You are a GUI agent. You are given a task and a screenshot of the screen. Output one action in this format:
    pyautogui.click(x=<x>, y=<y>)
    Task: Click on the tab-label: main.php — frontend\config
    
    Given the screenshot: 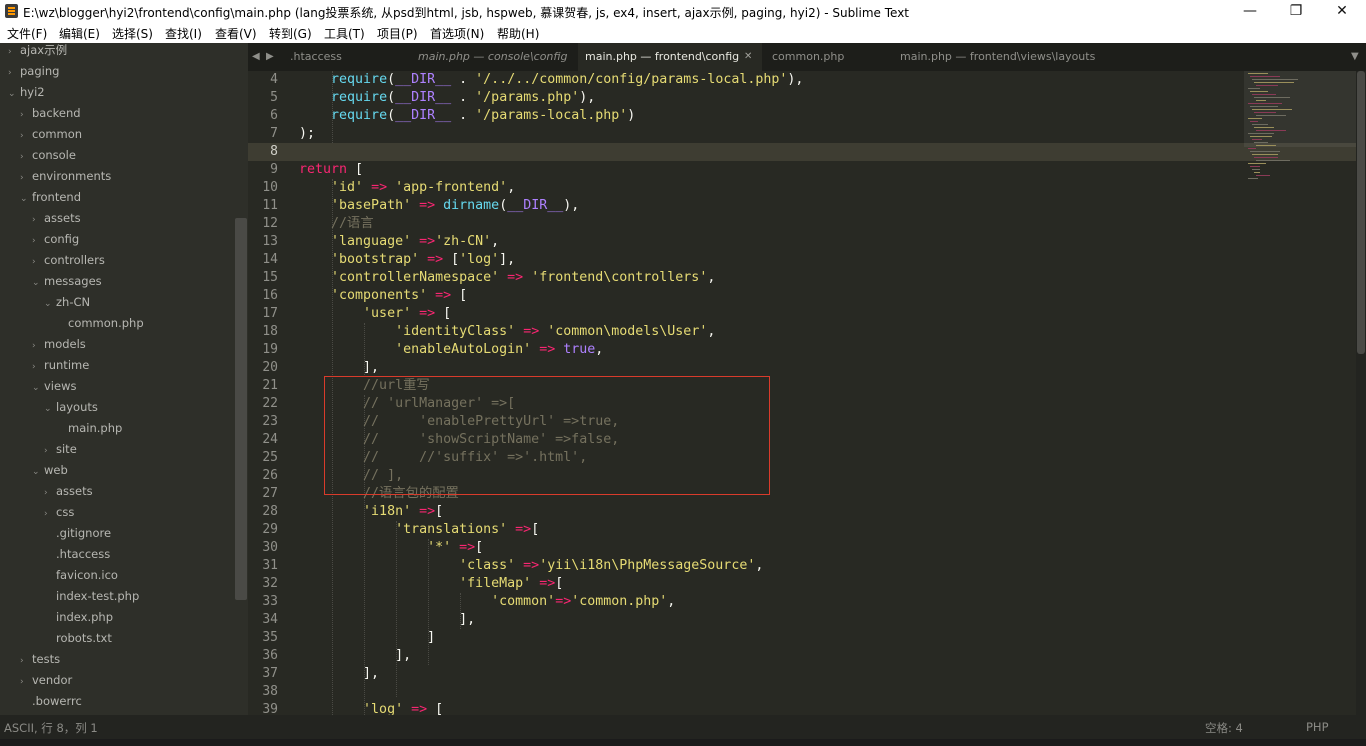 What is the action you would take?
    pyautogui.click(x=662, y=56)
    